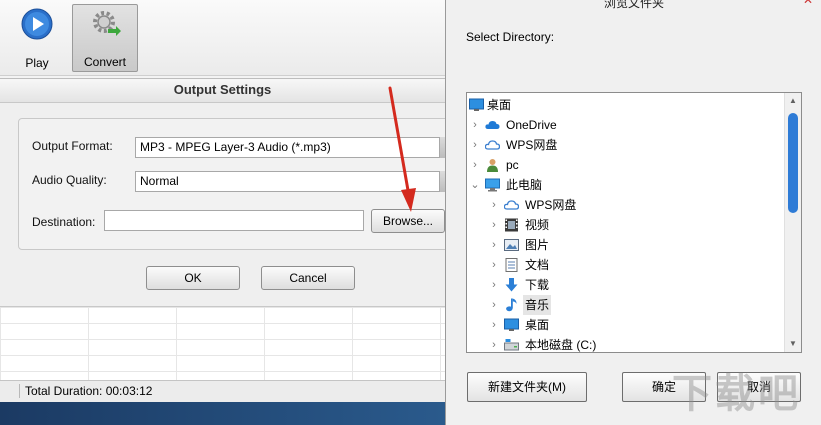 Image resolution: width=821 pixels, height=425 pixels. What do you see at coordinates (37, 63) in the screenshot?
I see `play-label: Play` at bounding box center [37, 63].